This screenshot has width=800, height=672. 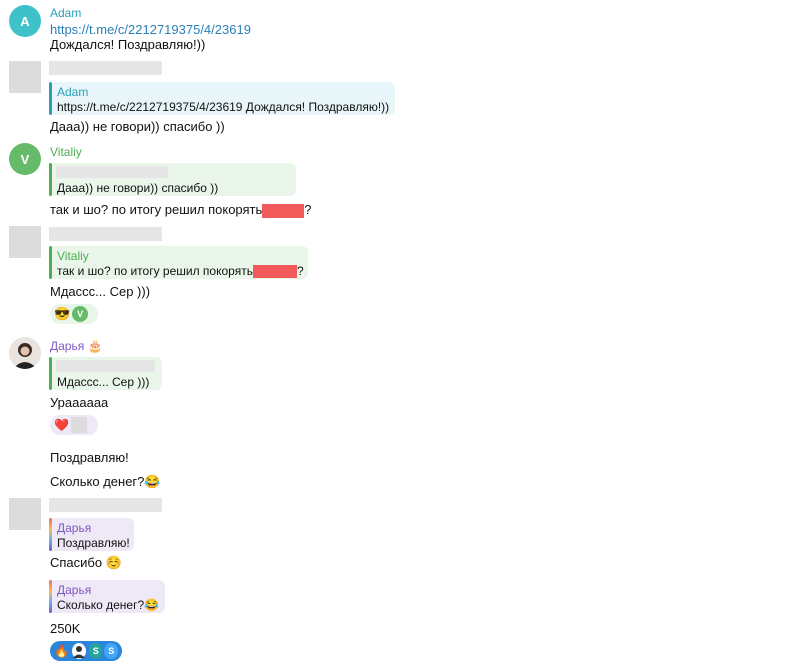 I want to click on reactor-avatar-v: V, so click(x=80, y=314).